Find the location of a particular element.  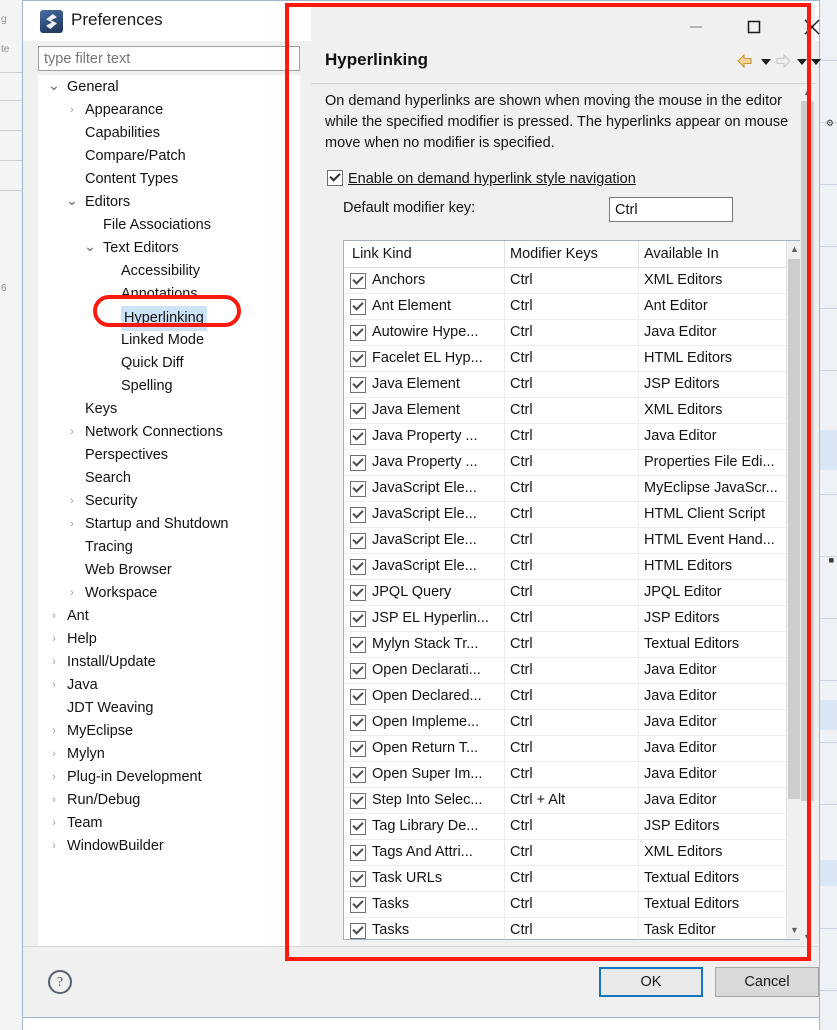

help-icon: ? is located at coordinates (60, 982).